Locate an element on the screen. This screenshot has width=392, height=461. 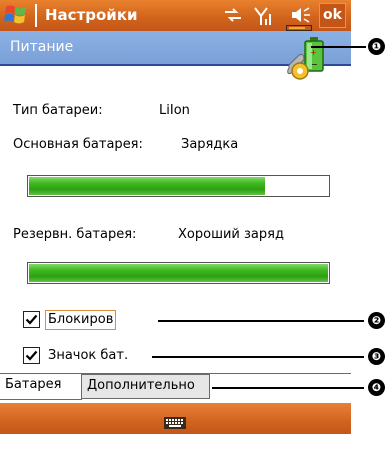
windows-start-icon is located at coordinates (16, 15).